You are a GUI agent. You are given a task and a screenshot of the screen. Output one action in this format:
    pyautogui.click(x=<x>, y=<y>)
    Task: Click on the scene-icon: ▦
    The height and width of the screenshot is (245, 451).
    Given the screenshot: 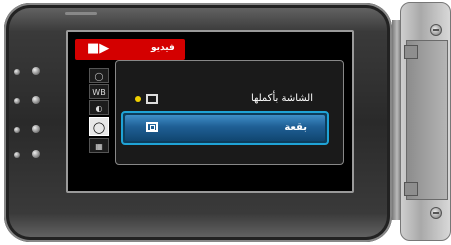 What is the action you would take?
    pyautogui.click(x=99, y=145)
    